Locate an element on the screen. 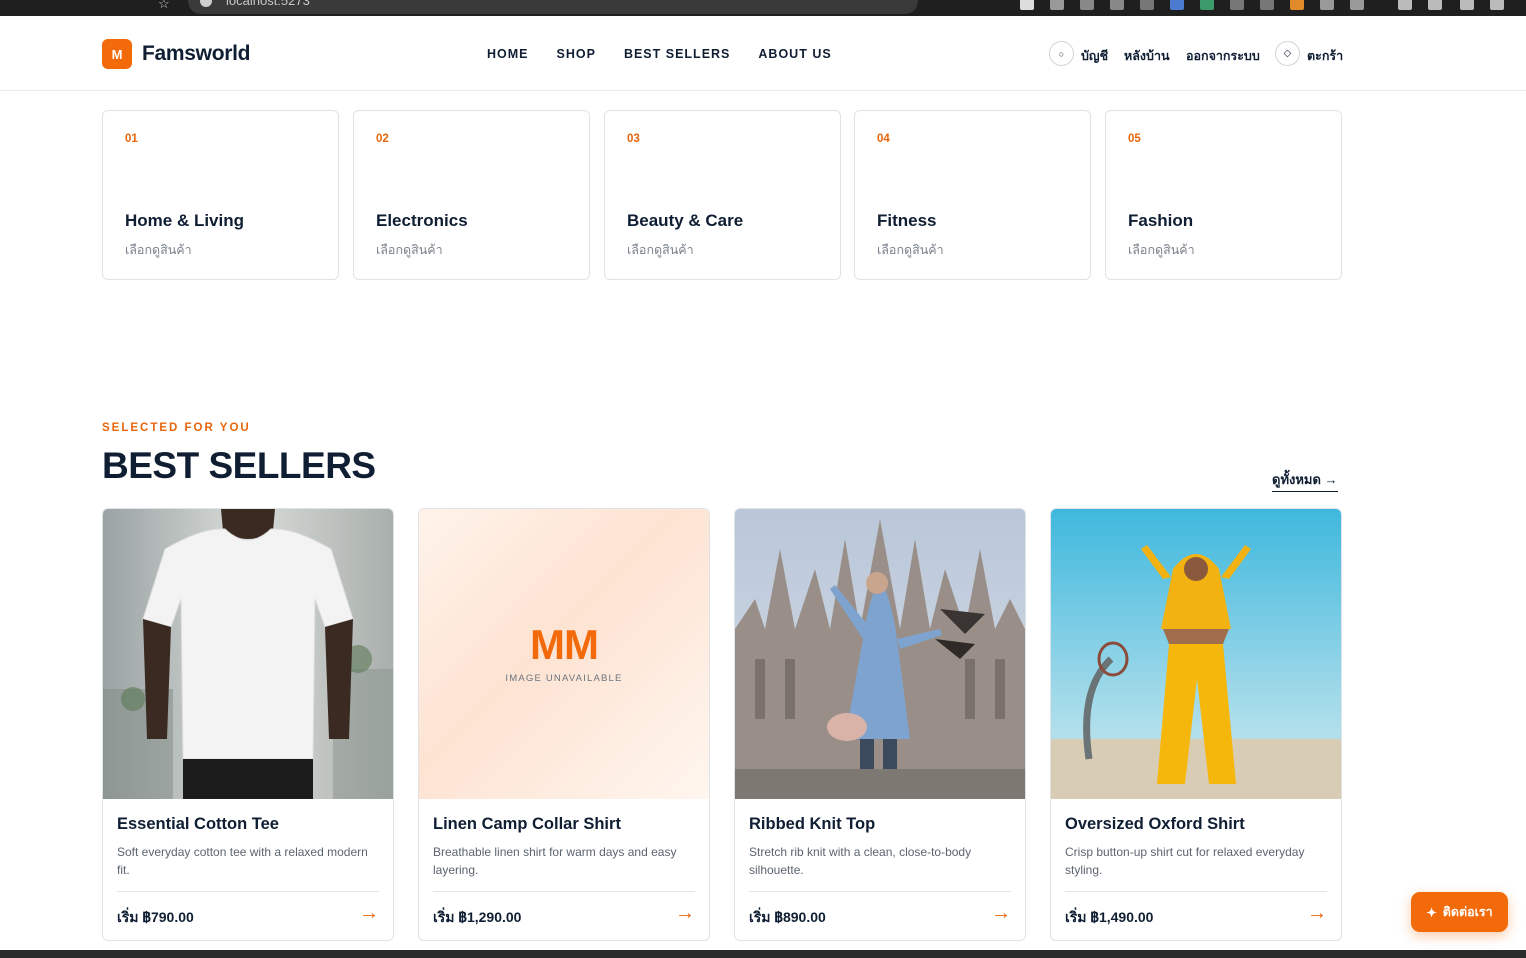 This screenshot has width=1526, height=958. contact-us-button: ✦ ติดต่อเรา is located at coordinates (1459, 912).